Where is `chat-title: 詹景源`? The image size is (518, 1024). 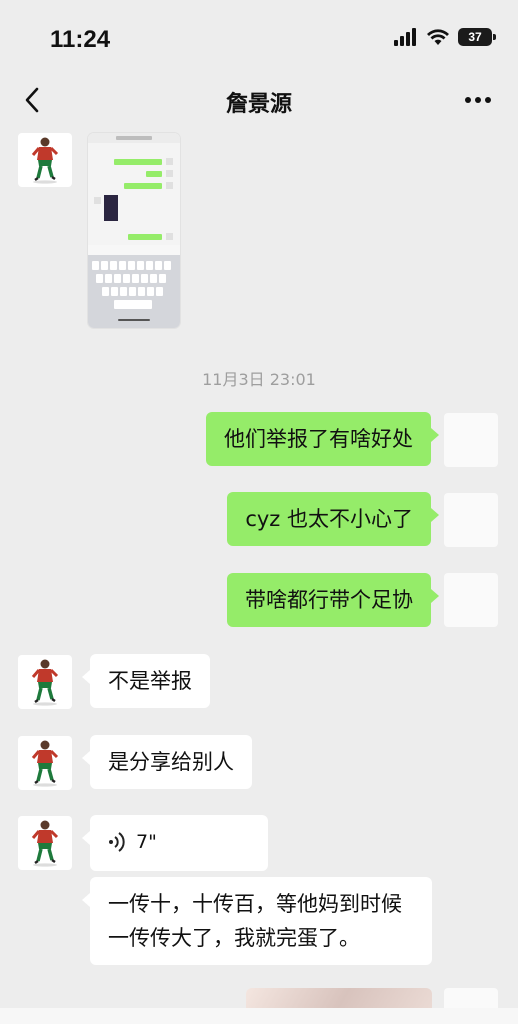 chat-title: 詹景源 is located at coordinates (258, 104).